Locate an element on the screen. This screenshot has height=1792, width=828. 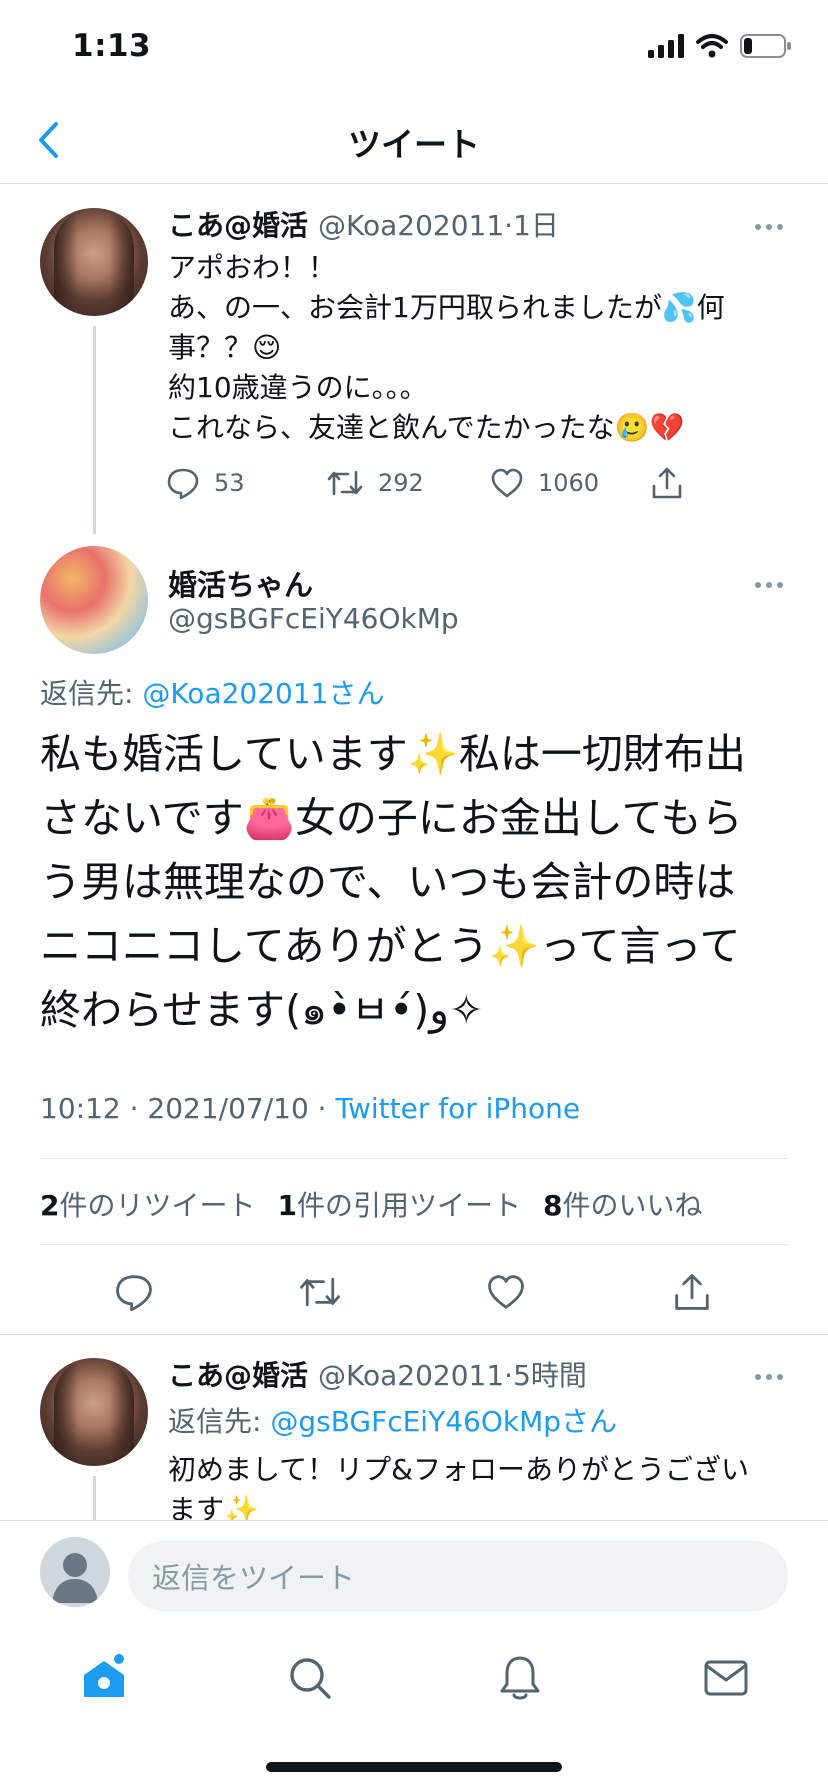
tweet3-text: 初めまして！リプ&フォローありがとうござい ます✨ is located at coordinates (478, 1485).